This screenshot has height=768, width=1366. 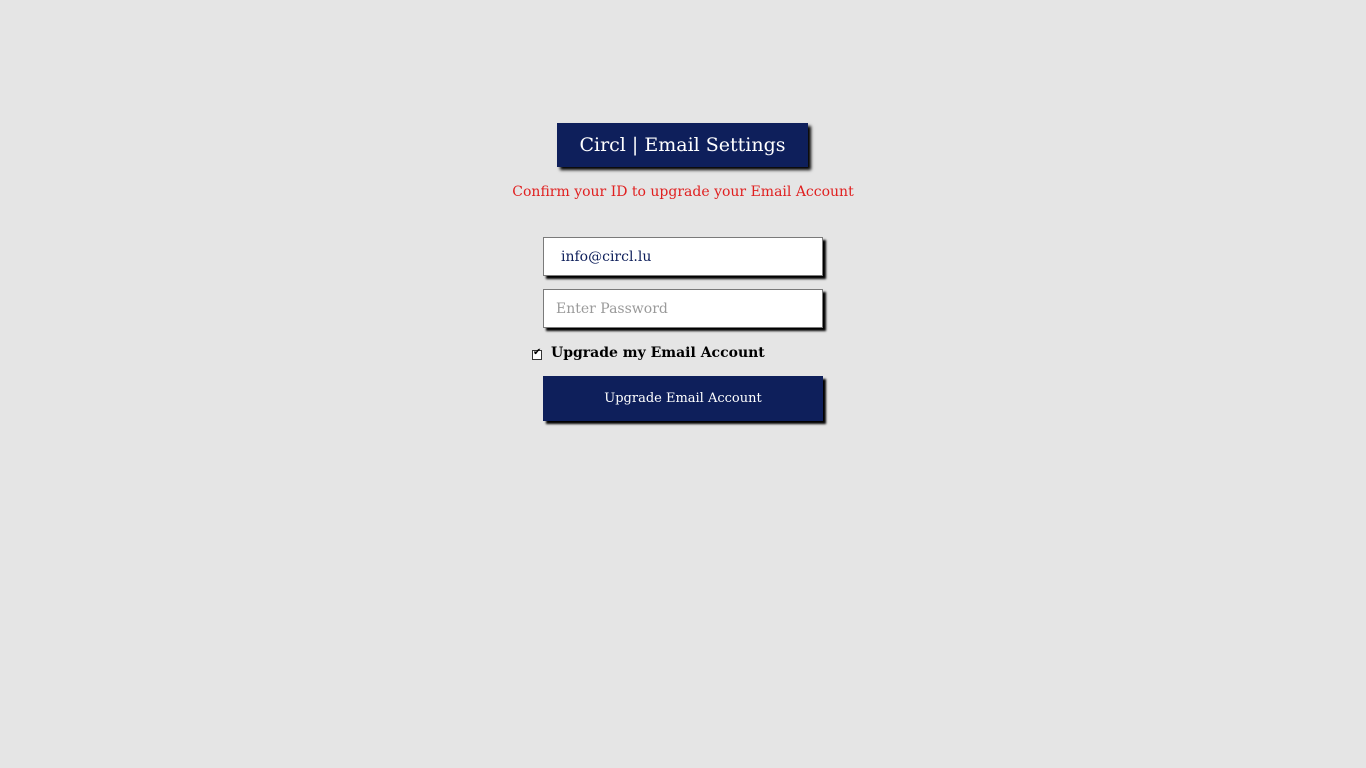 I want to click on upgrade-checkbox: ✔, so click(x=537, y=353).